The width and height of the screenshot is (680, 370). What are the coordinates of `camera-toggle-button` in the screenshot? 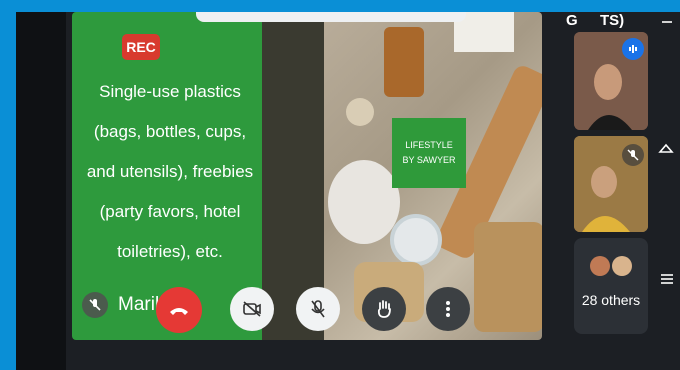 It's located at (252, 309).